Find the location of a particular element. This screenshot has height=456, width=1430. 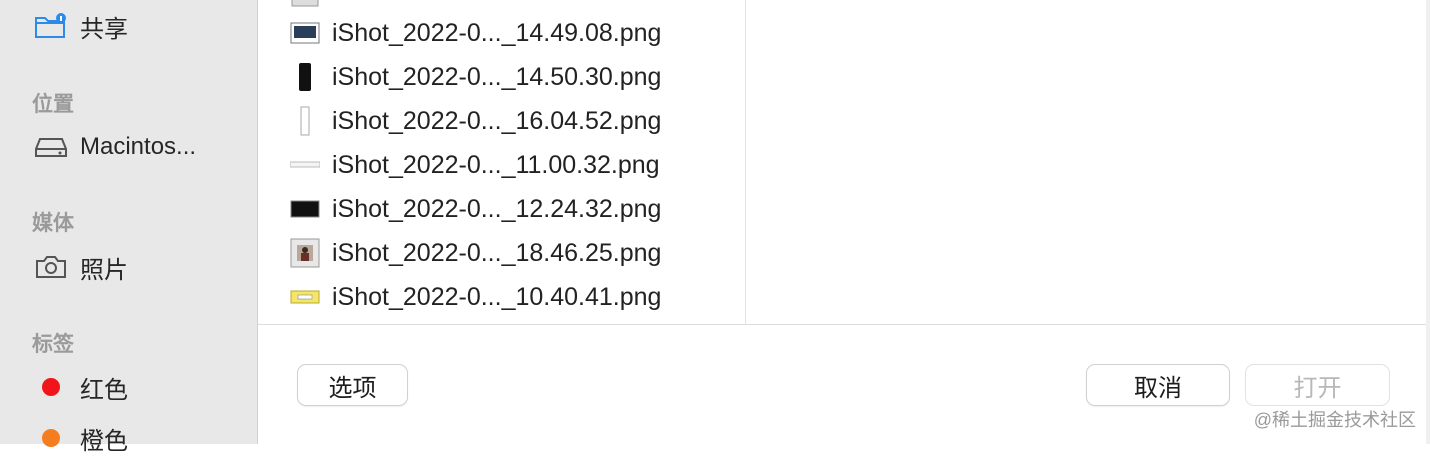

hard-drive-icon is located at coordinates (51, 147).